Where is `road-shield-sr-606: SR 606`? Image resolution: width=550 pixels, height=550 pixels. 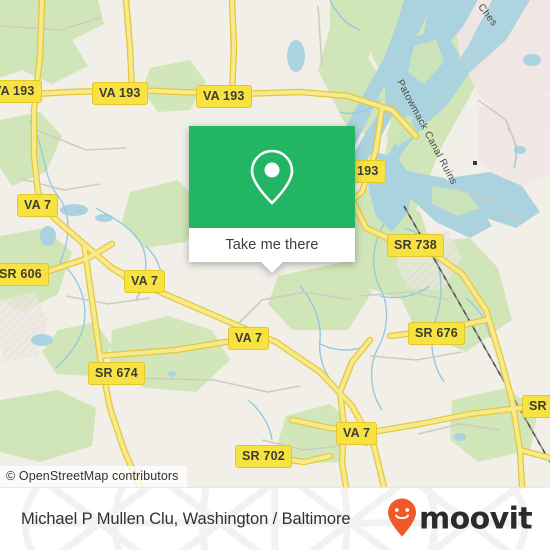 road-shield-sr-606: SR 606 is located at coordinates (24, 274).